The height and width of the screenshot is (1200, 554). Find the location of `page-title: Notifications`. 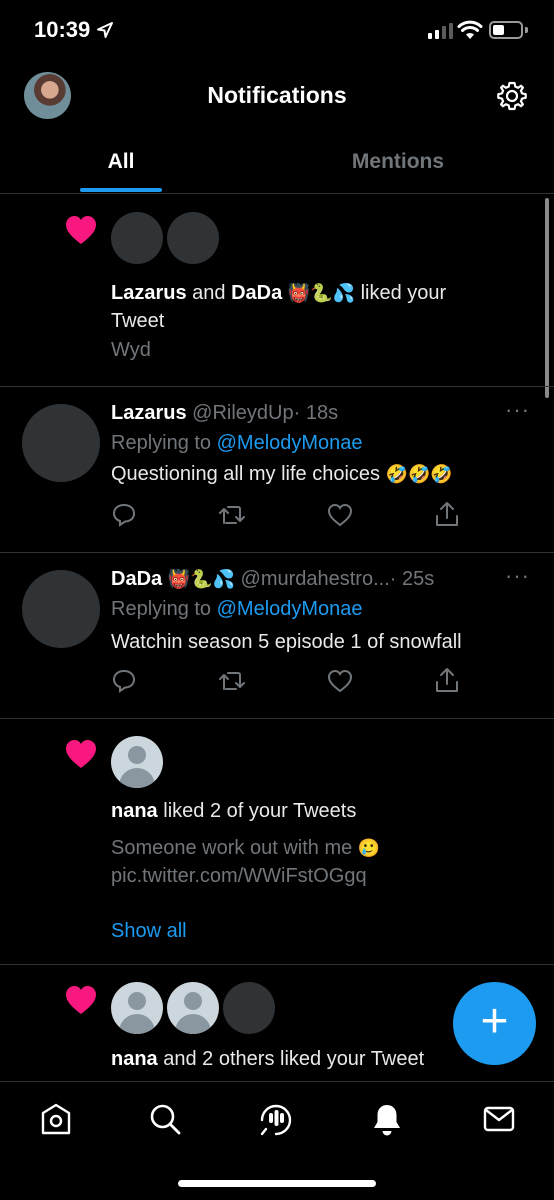

page-title: Notifications is located at coordinates (277, 95).